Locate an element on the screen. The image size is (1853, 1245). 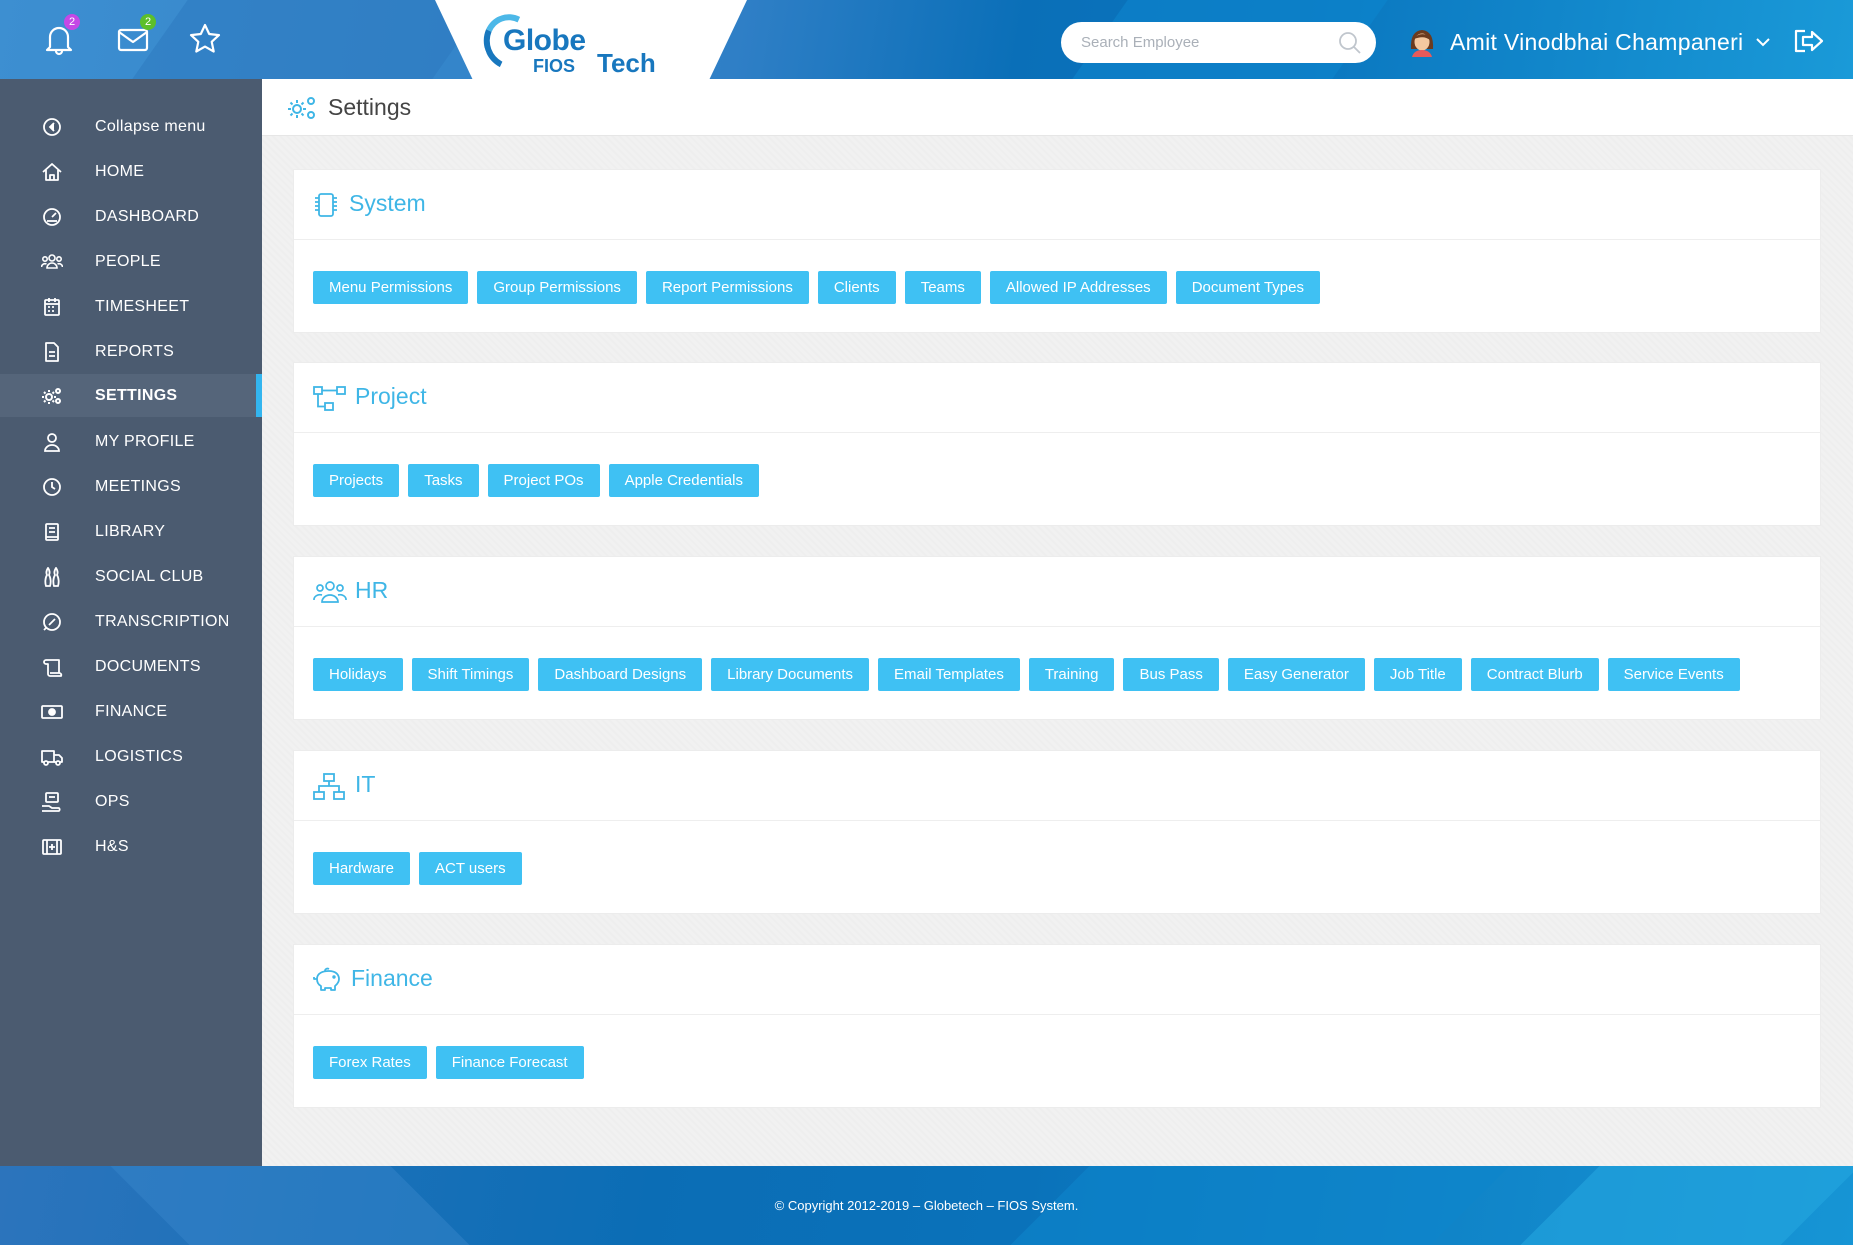
logo-text-tech: Tech is located at coordinates (626, 63).